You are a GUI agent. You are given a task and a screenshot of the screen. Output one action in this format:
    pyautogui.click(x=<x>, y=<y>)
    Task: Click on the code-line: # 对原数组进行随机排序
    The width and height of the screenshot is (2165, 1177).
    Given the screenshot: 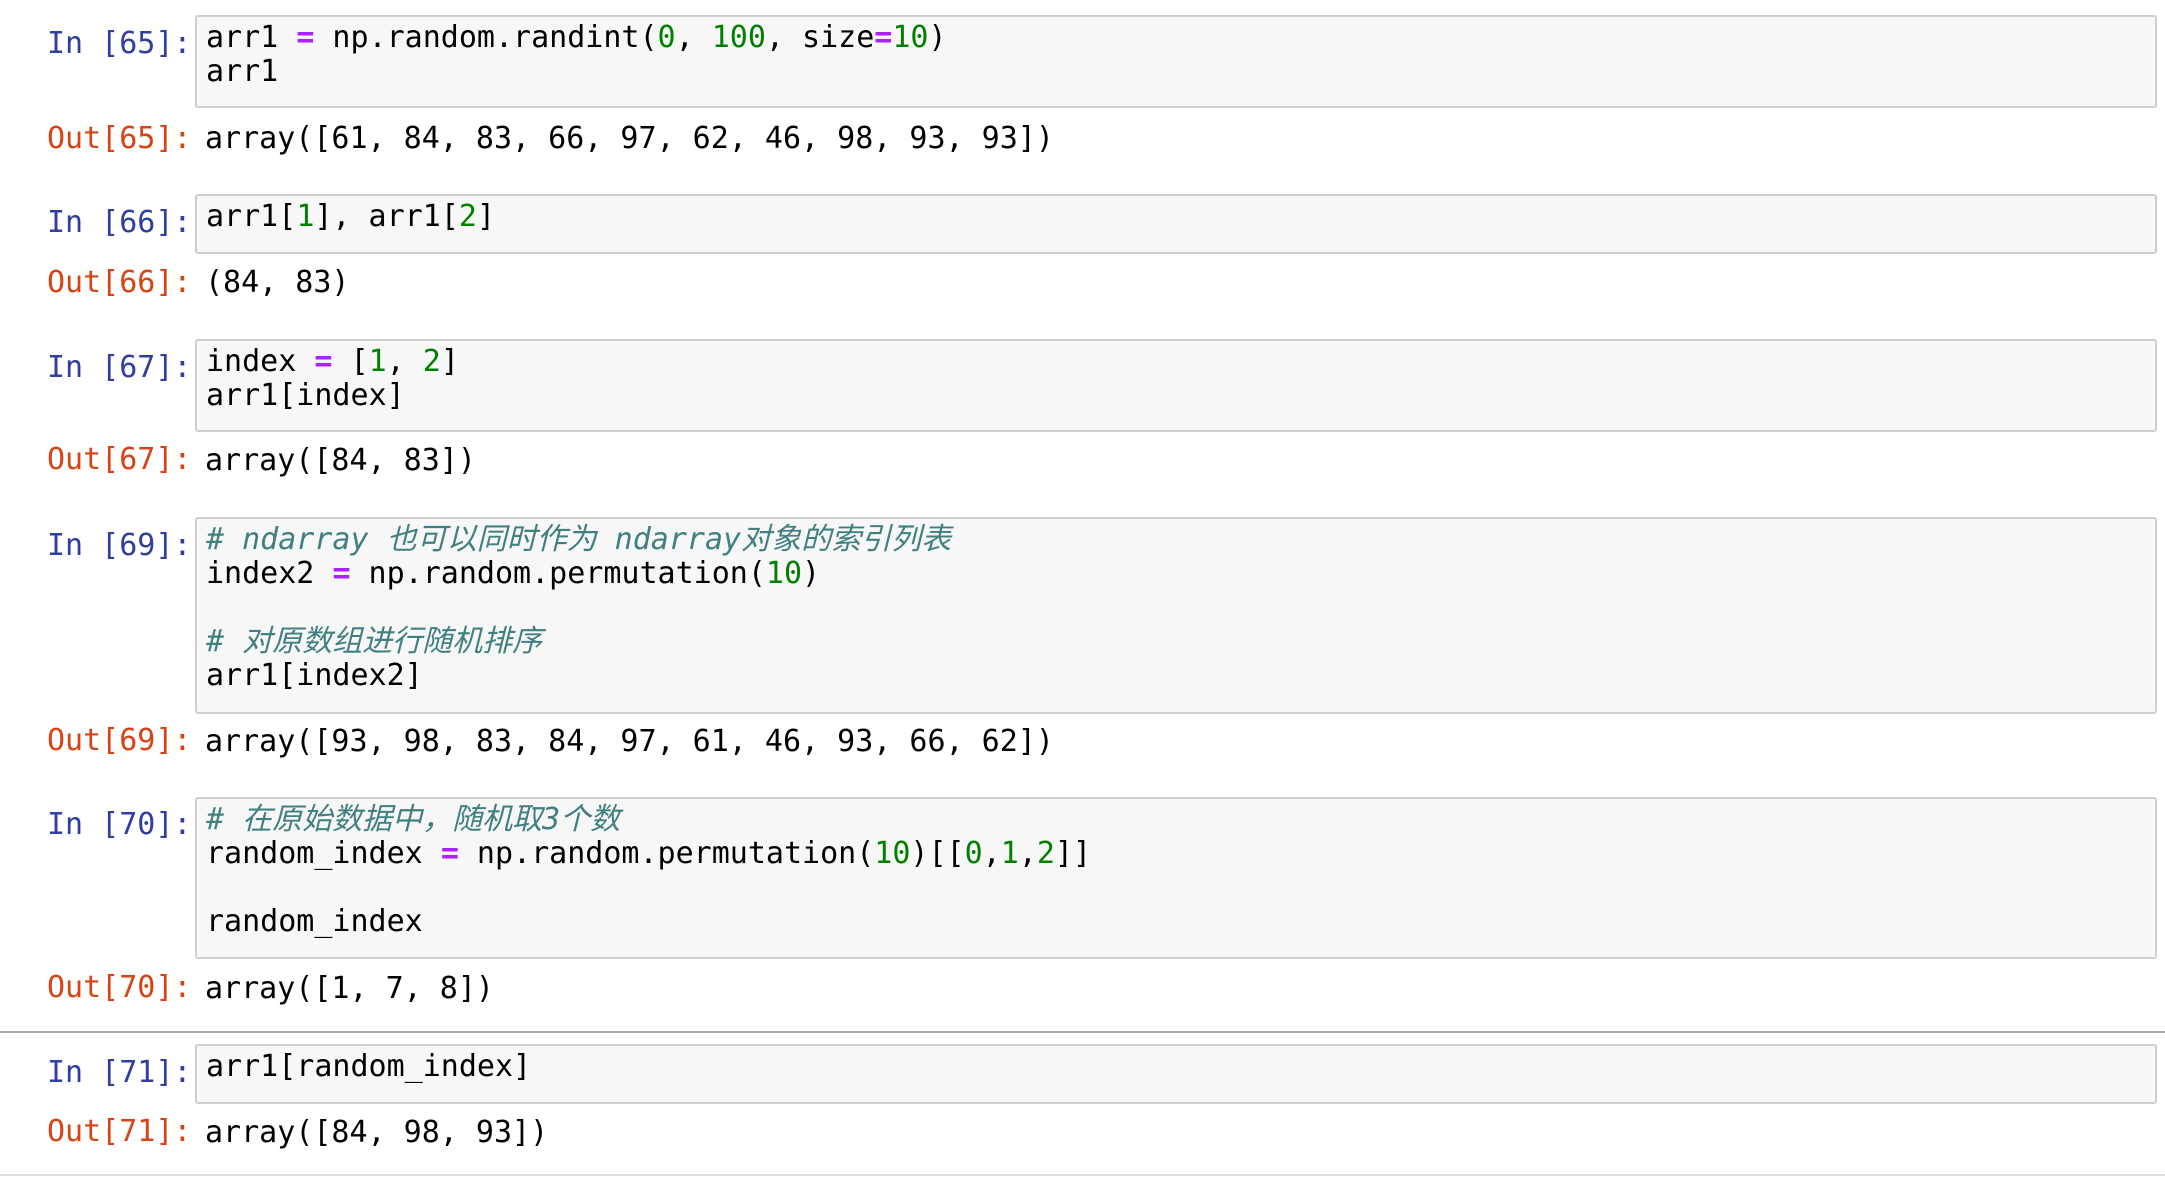 What is the action you would take?
    pyautogui.click(x=1176, y=642)
    